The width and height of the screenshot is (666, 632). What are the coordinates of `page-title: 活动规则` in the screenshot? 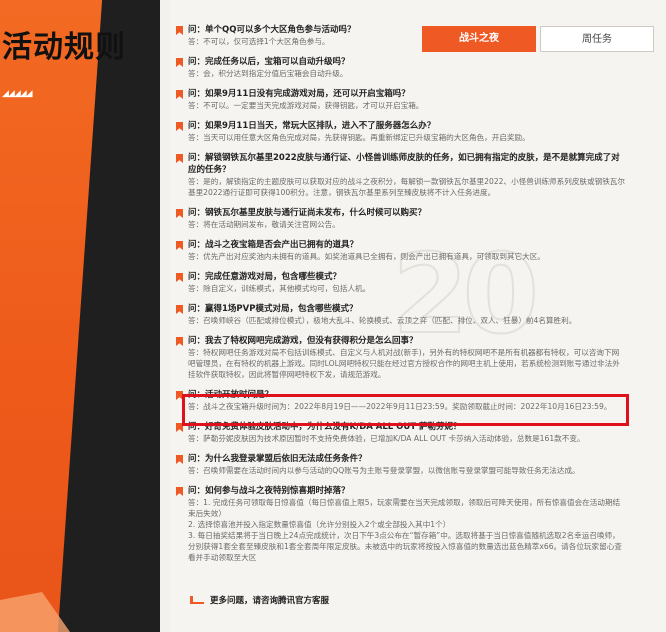 It's located at (64, 47).